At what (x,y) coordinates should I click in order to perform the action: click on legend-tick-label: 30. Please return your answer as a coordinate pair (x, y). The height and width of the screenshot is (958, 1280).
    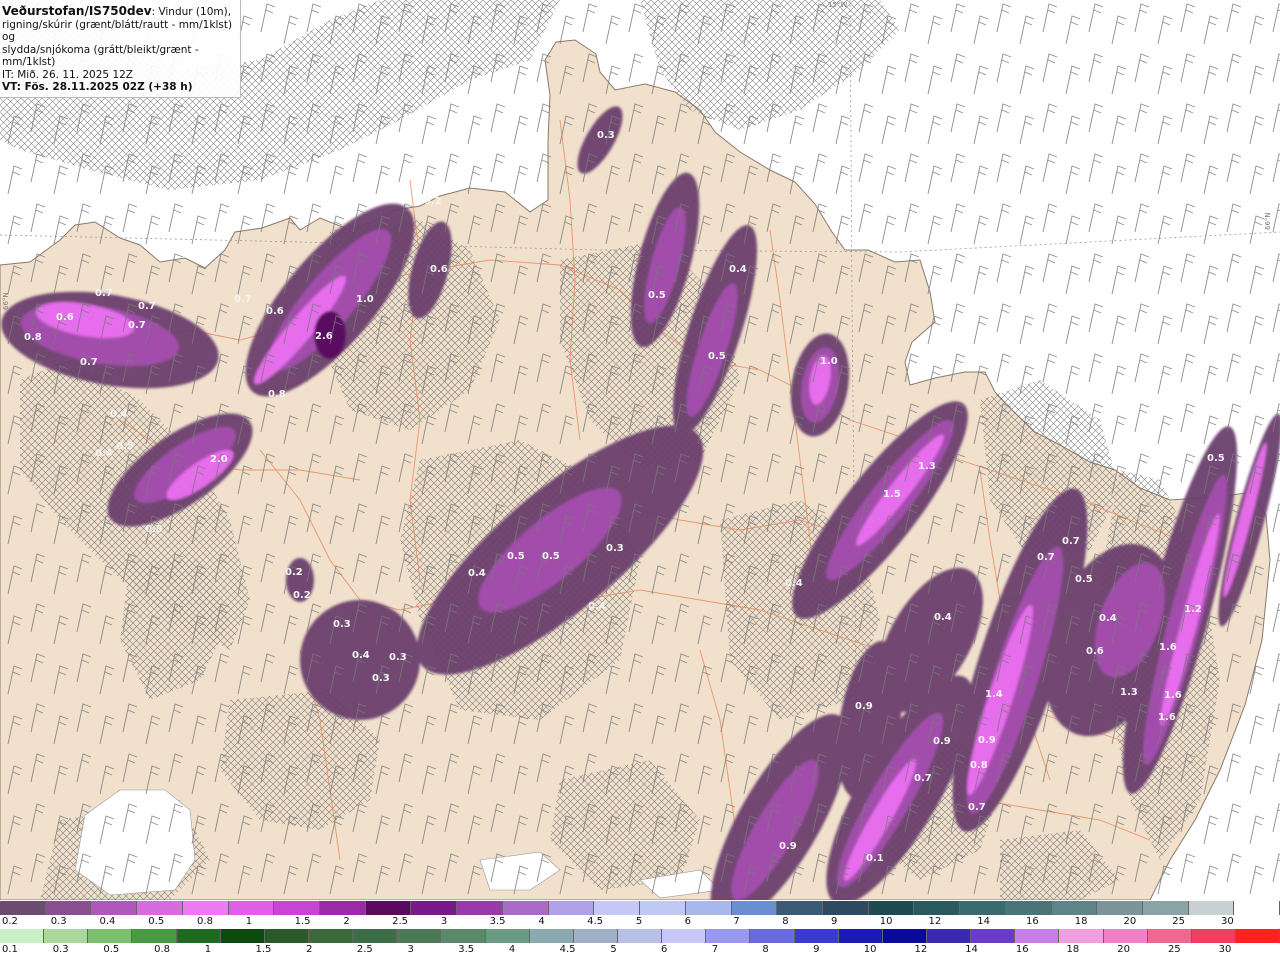
    Looking at the image, I should click on (1225, 949).